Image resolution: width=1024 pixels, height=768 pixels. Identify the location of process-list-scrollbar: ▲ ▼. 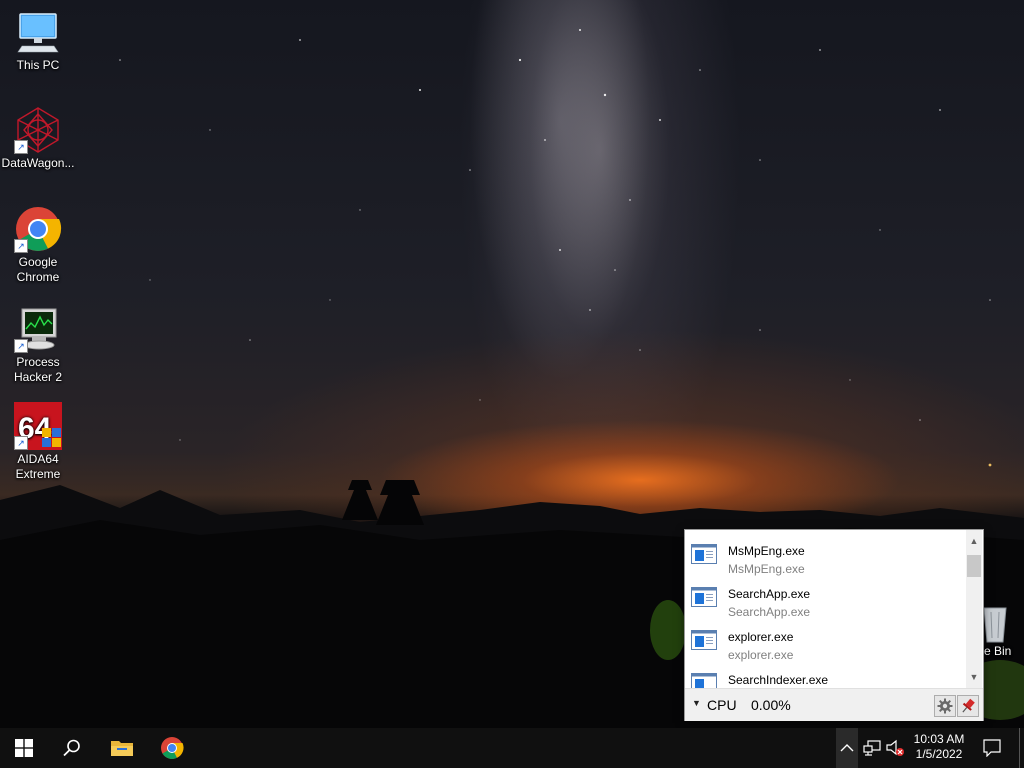
(974, 609).